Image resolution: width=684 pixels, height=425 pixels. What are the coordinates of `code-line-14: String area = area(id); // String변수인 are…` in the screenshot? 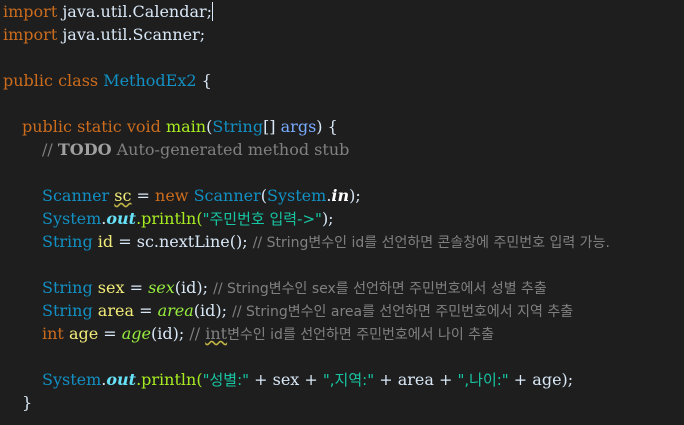 It's located at (307, 310).